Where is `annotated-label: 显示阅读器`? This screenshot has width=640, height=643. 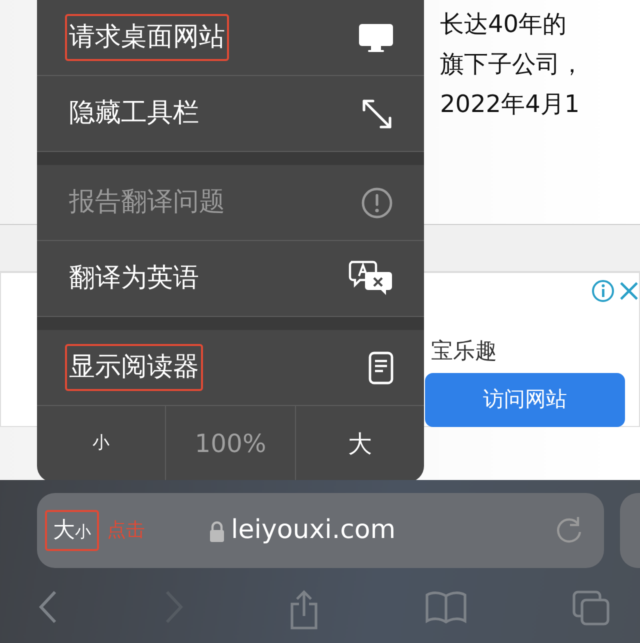 annotated-label: 显示阅读器 is located at coordinates (134, 367).